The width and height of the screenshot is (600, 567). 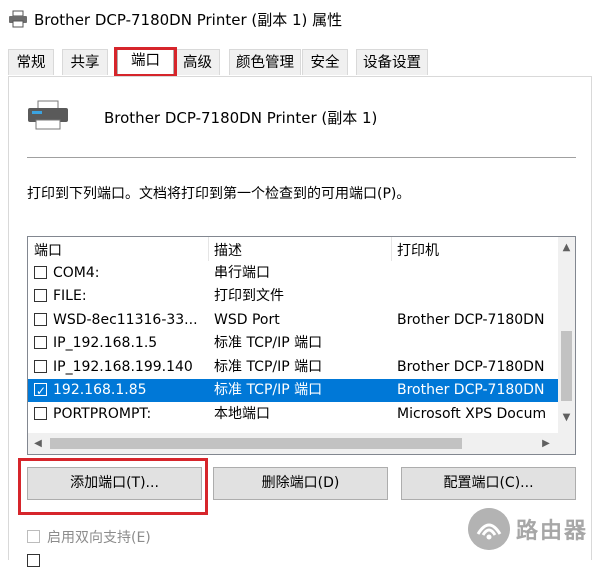 I want to click on list-header: 端口 描述 打印机, so click(x=293, y=249).